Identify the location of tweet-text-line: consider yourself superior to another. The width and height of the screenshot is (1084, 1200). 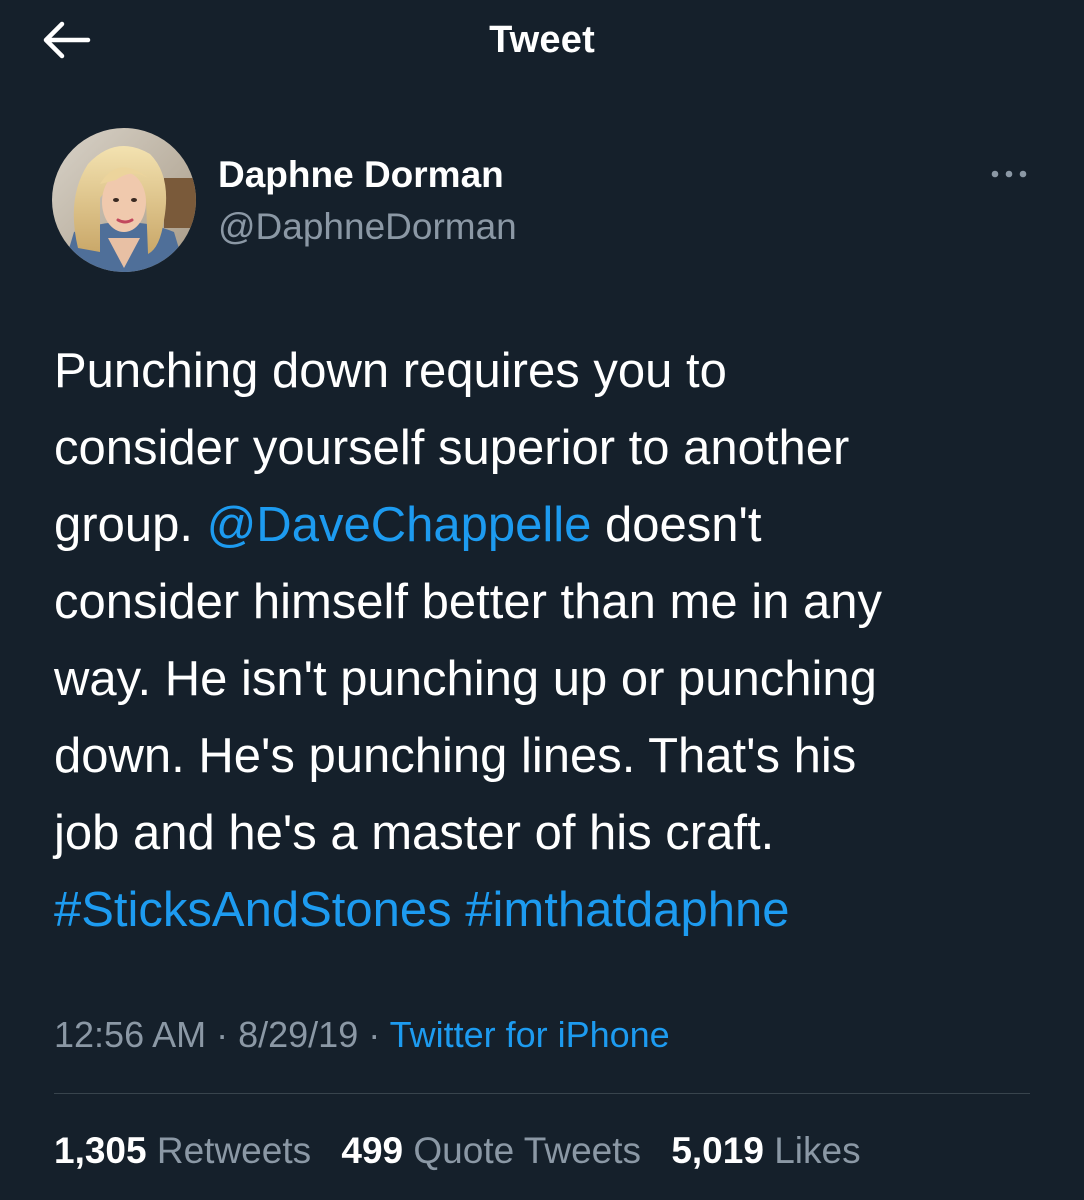
(559, 448).